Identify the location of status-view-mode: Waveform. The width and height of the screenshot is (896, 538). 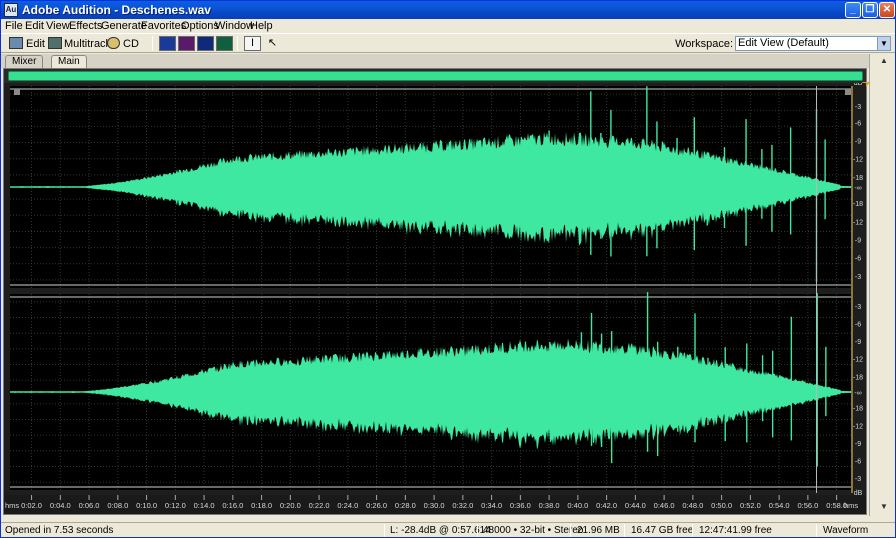
(846, 530).